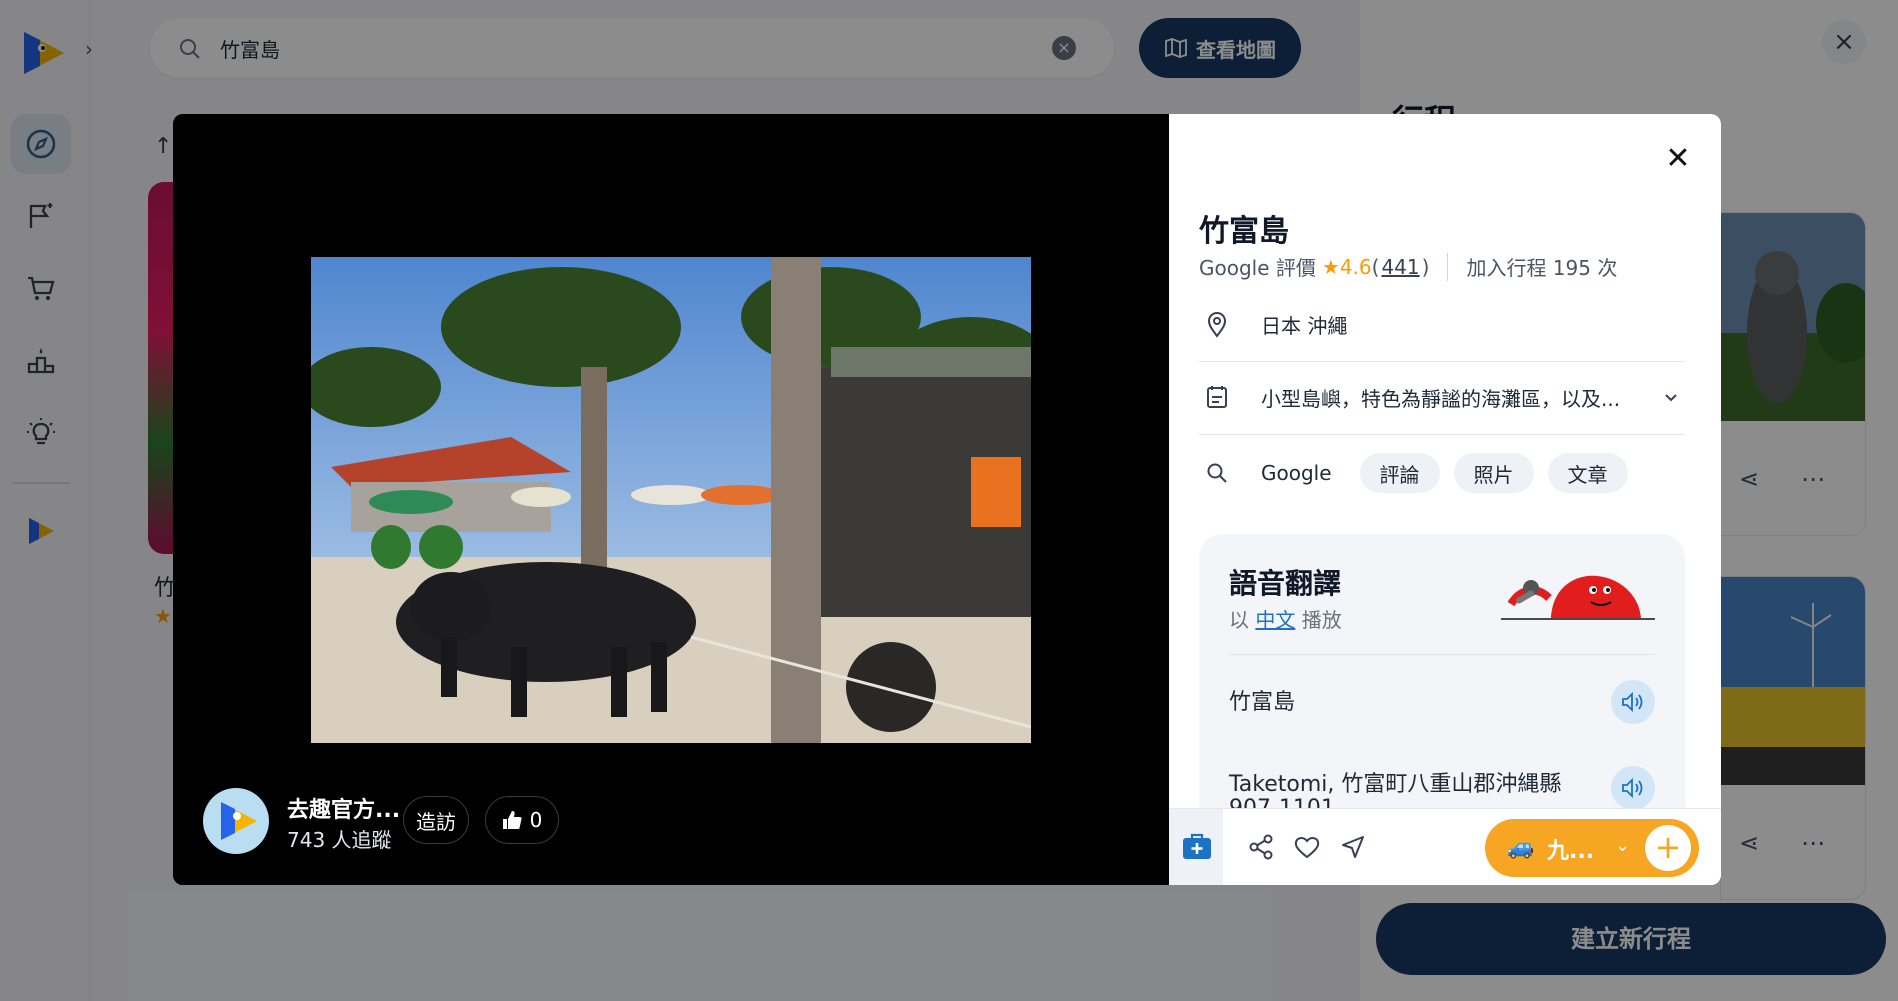  I want to click on added-count: 加入行程 195 次, so click(1542, 268).